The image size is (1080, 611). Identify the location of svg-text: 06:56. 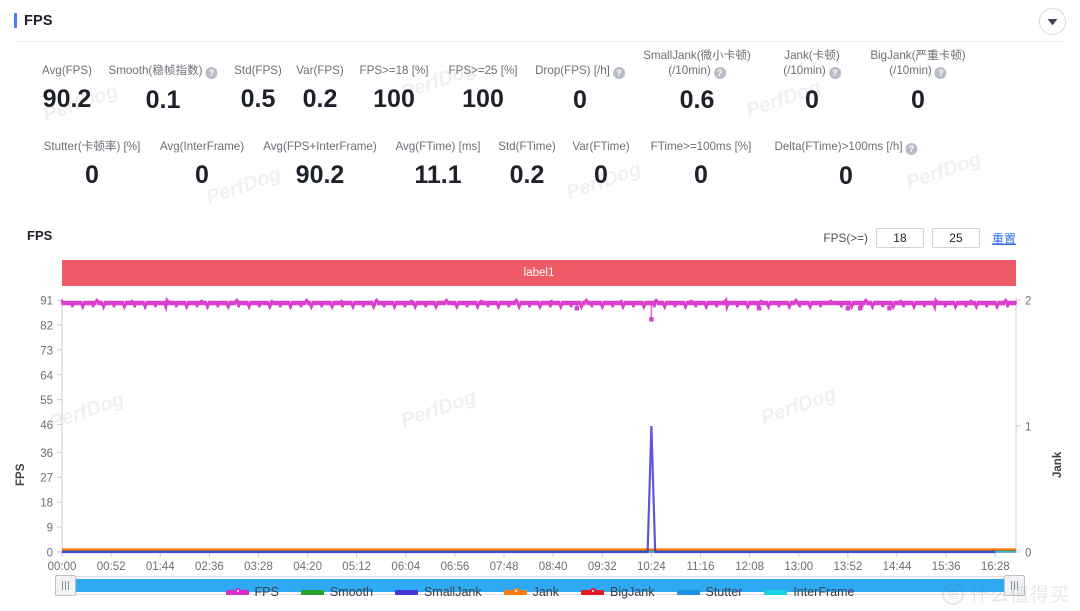
(455, 567).